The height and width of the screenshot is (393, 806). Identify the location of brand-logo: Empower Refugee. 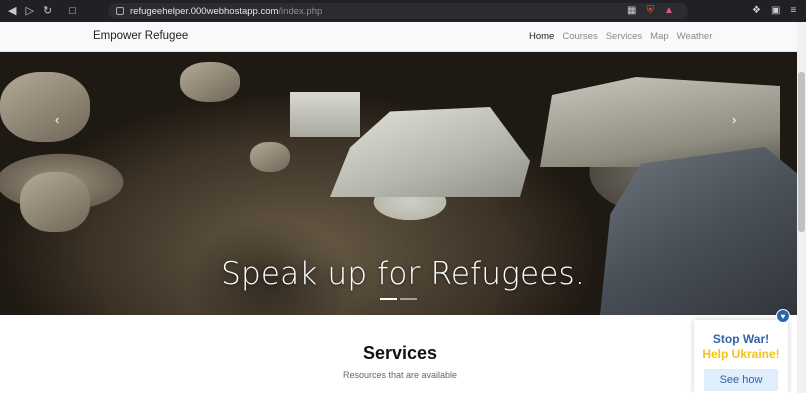
(140, 36).